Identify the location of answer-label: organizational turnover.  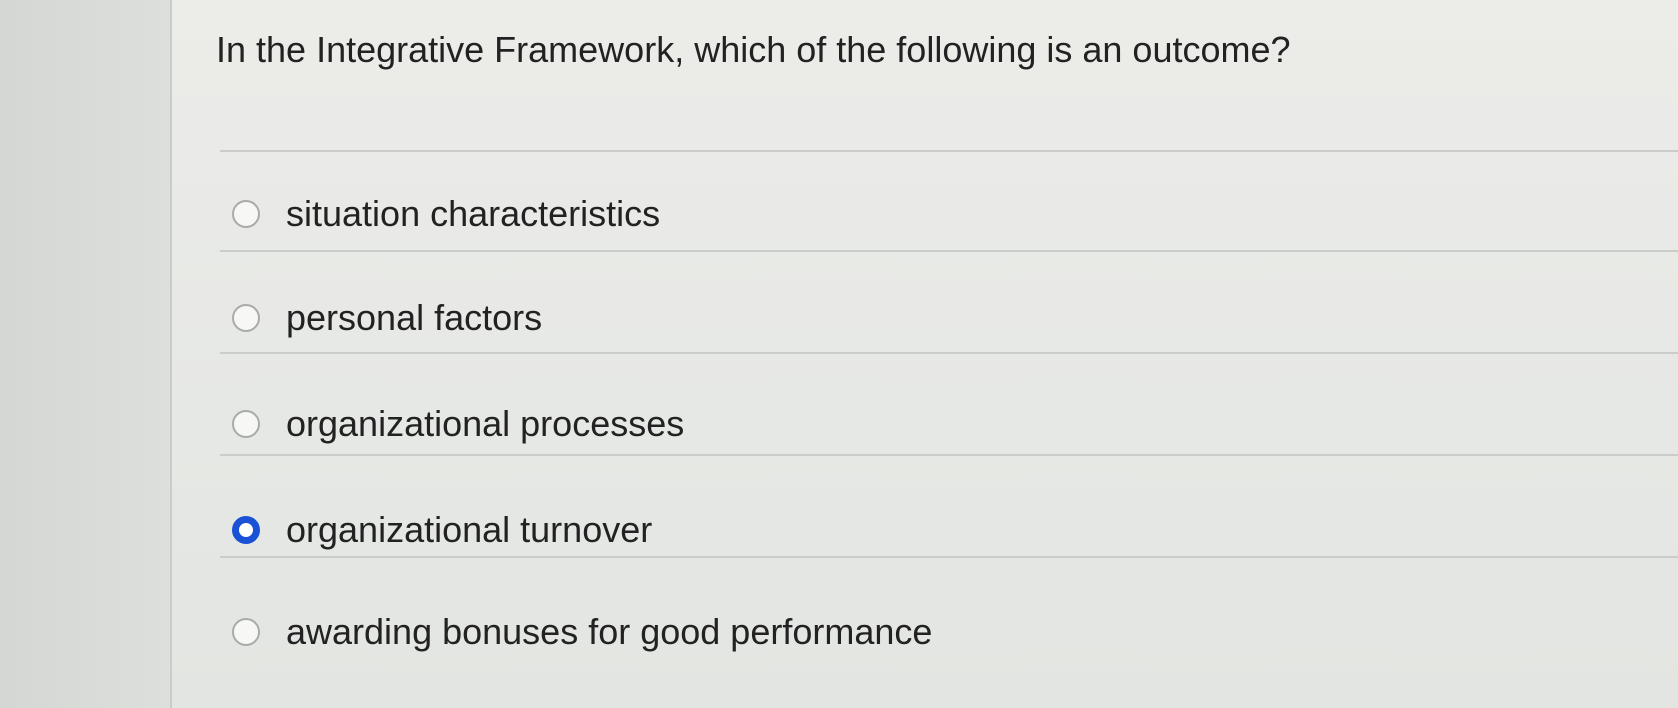
(469, 529).